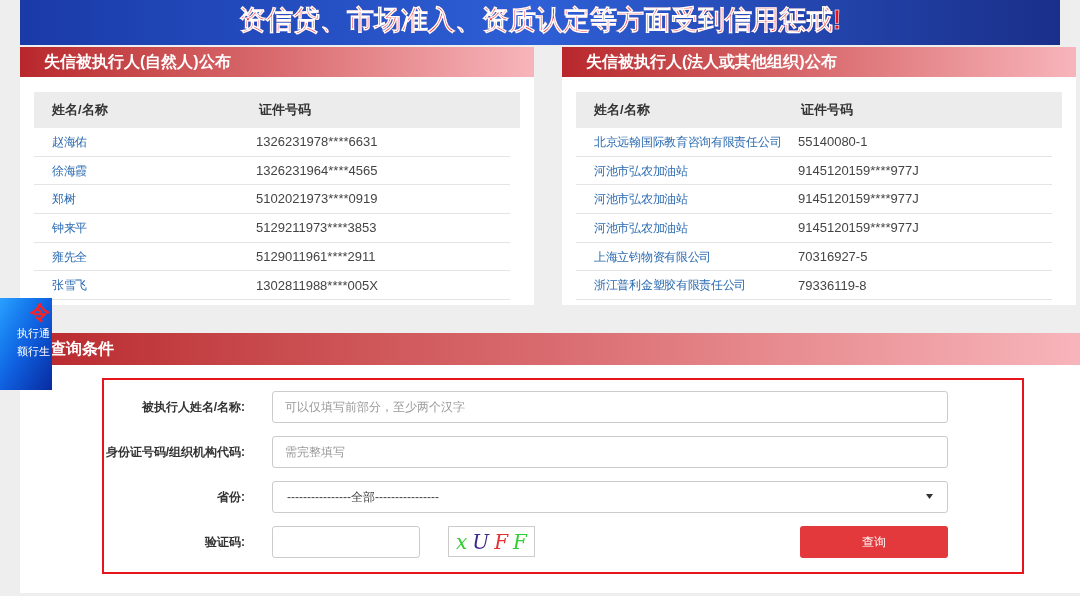  What do you see at coordinates (833, 142) in the screenshot?
I see `table-cell-text: 55140080-1` at bounding box center [833, 142].